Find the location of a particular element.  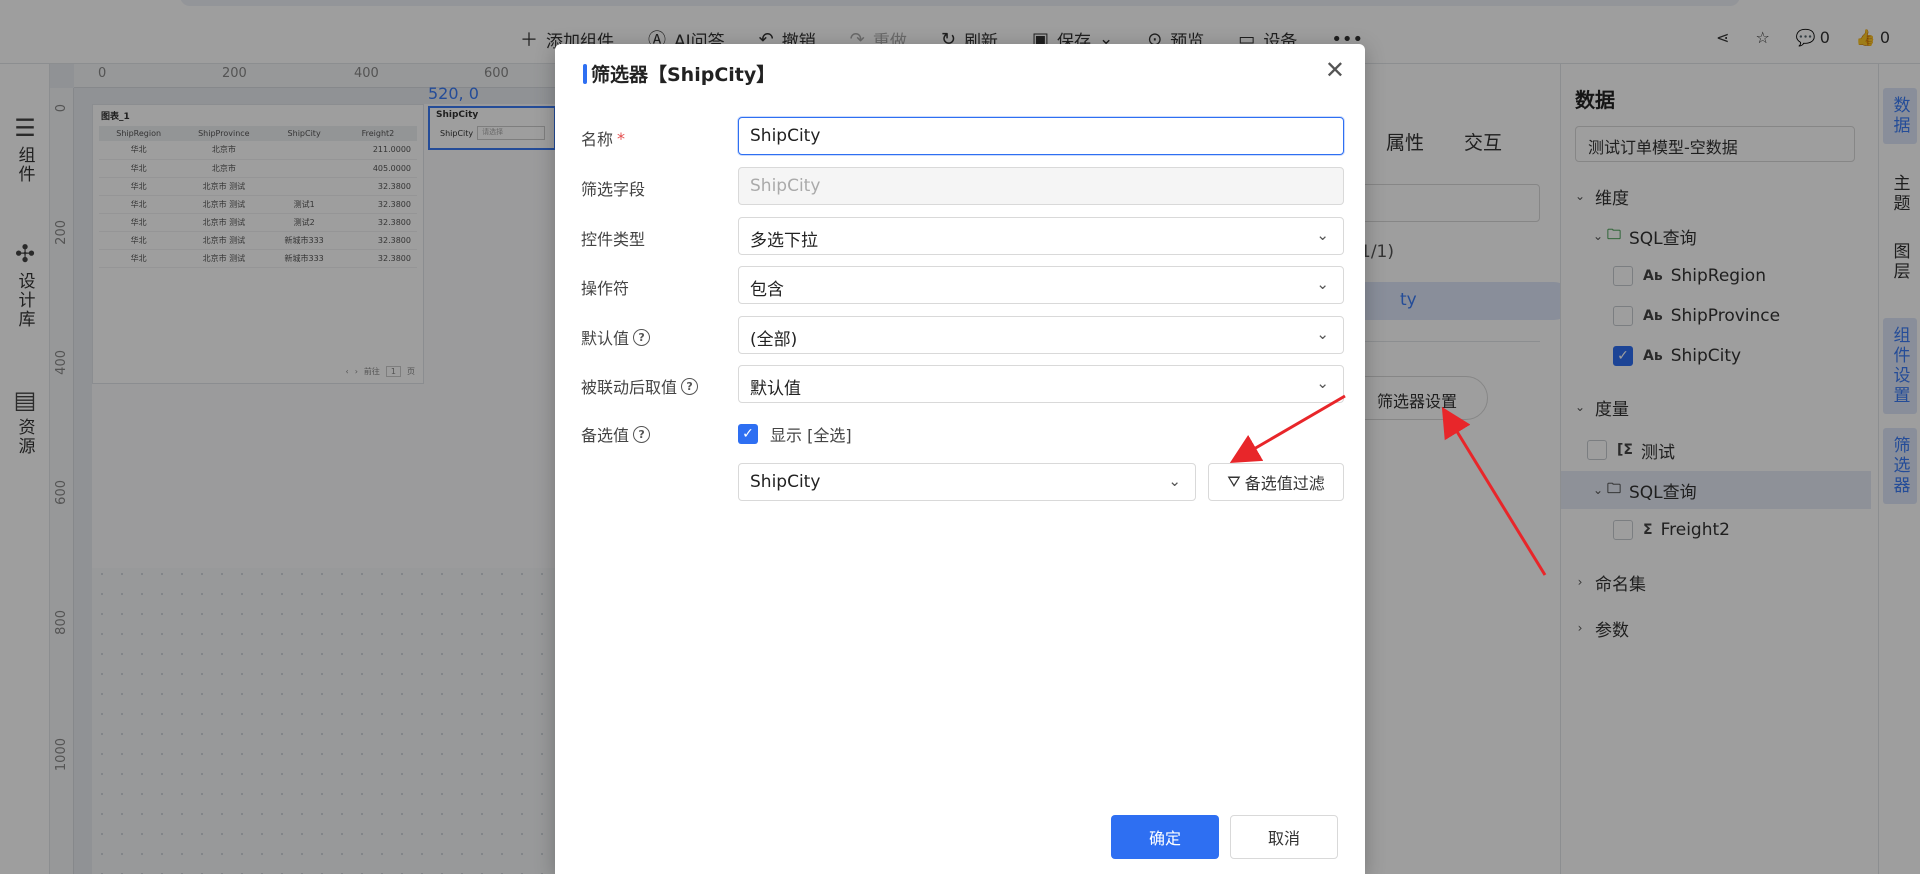

close-icon: ✕ is located at coordinates (1335, 70).